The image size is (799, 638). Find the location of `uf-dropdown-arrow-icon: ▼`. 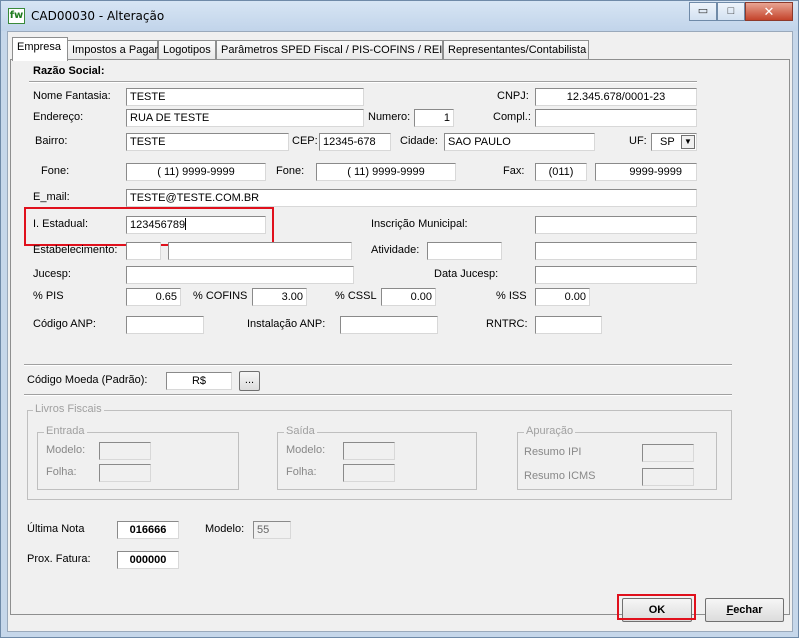

uf-dropdown-arrow-icon: ▼ is located at coordinates (688, 142).